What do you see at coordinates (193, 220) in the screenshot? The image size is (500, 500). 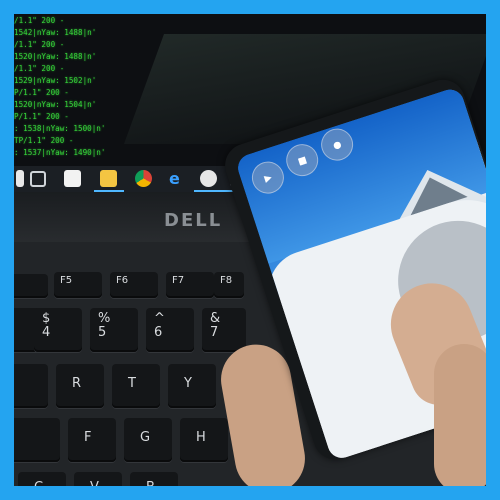 I see `dell-logo: DELL` at bounding box center [193, 220].